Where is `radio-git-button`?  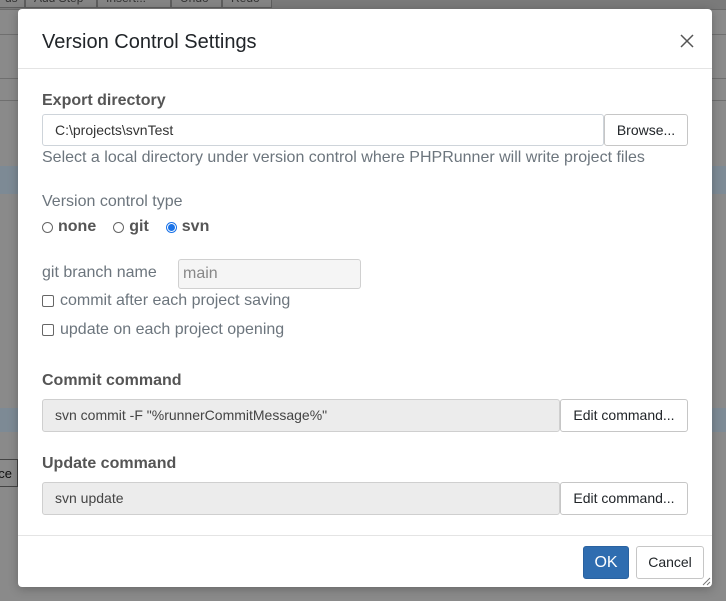
radio-git-button is located at coordinates (119, 227).